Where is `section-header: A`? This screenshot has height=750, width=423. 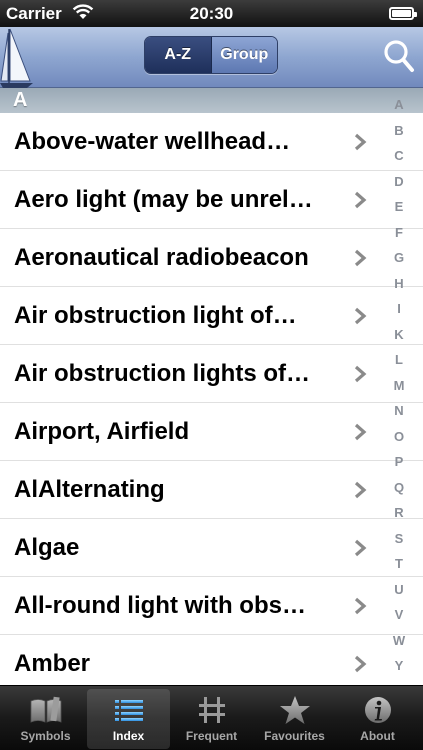 section-header: A is located at coordinates (211, 100).